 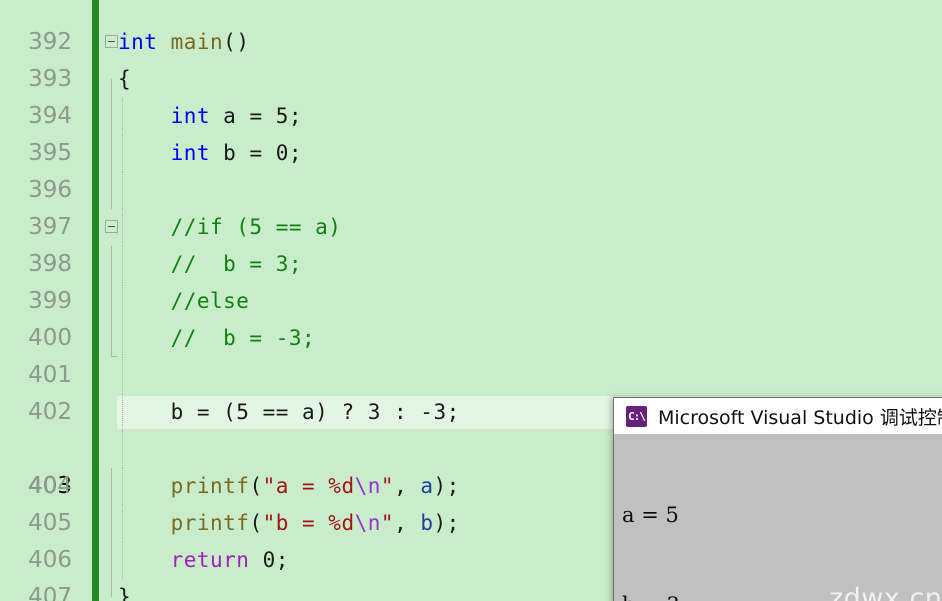 What do you see at coordinates (471, 243) in the screenshot?
I see `code-line-398: 398 //if (5 == a)` at bounding box center [471, 243].